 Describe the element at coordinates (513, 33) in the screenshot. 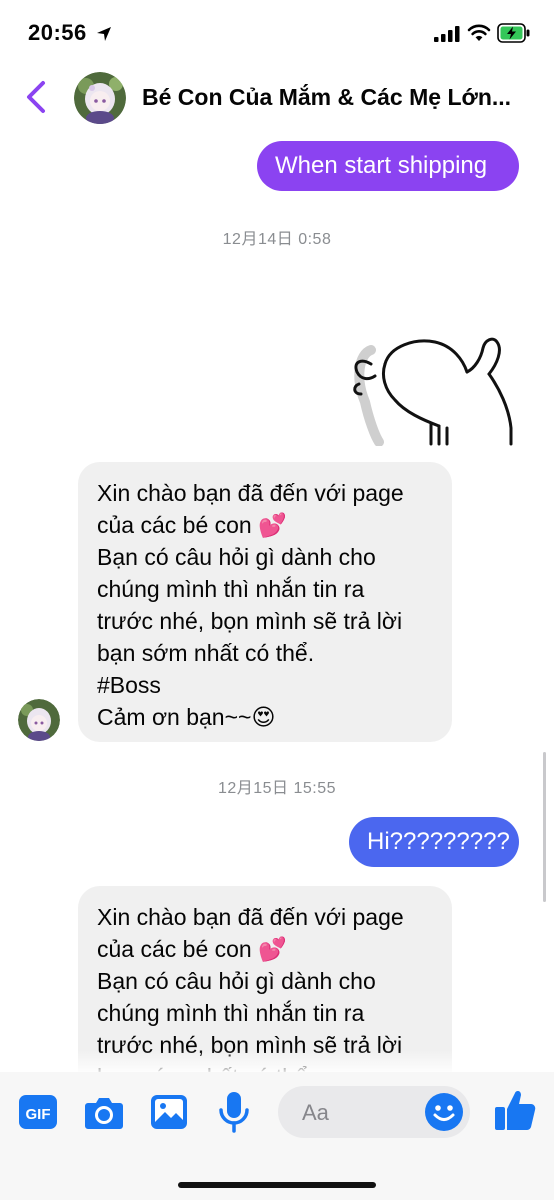

I see `battery-charging-icon` at that location.